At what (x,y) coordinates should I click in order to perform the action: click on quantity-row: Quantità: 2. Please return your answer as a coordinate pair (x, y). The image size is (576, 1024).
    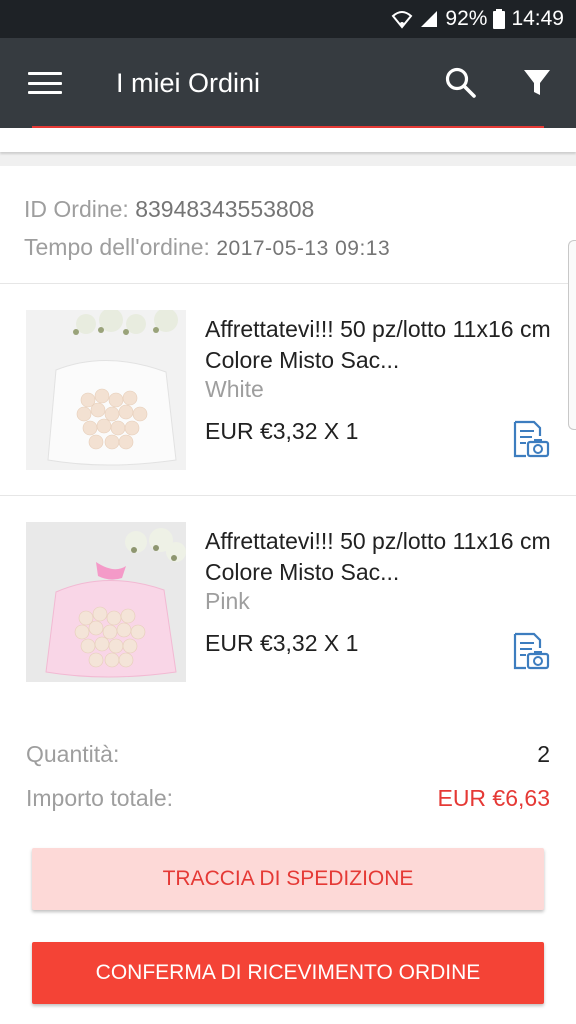
    Looking at the image, I should click on (288, 754).